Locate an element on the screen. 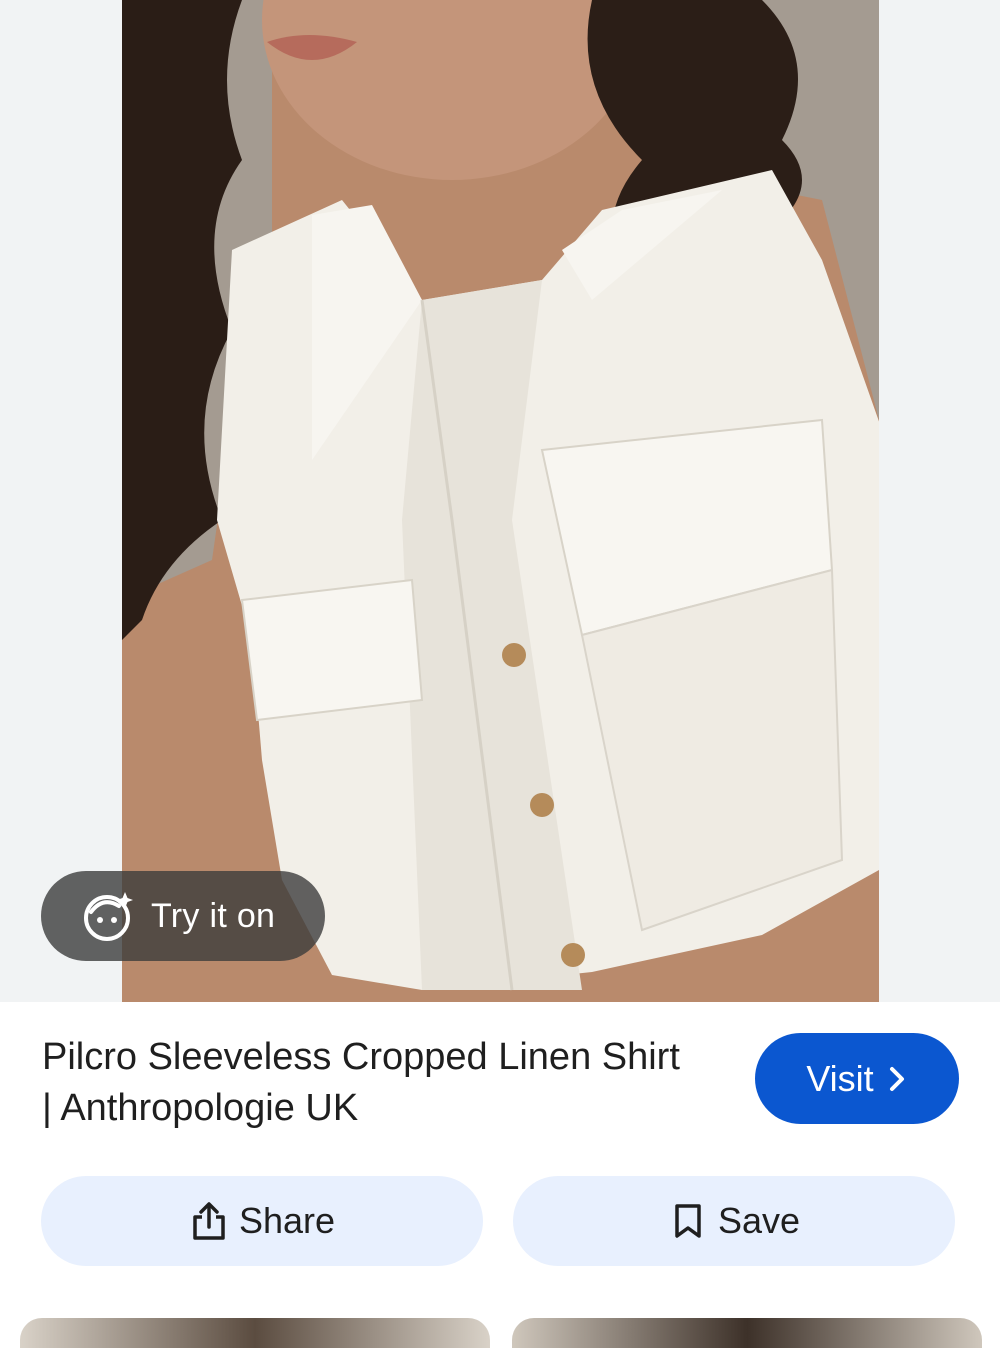 The width and height of the screenshot is (1000, 1348). chevron-right-icon is located at coordinates (897, 1079).